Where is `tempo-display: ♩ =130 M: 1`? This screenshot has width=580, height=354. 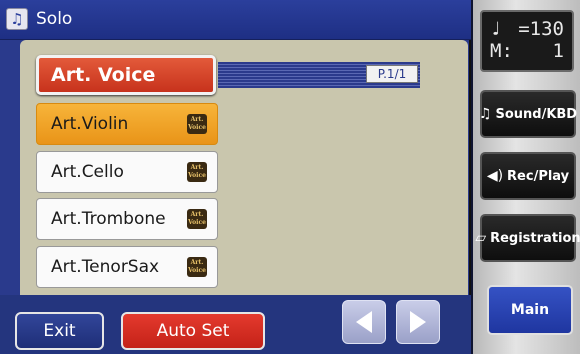 tempo-display: ♩ =130 M: 1 is located at coordinates (527, 41).